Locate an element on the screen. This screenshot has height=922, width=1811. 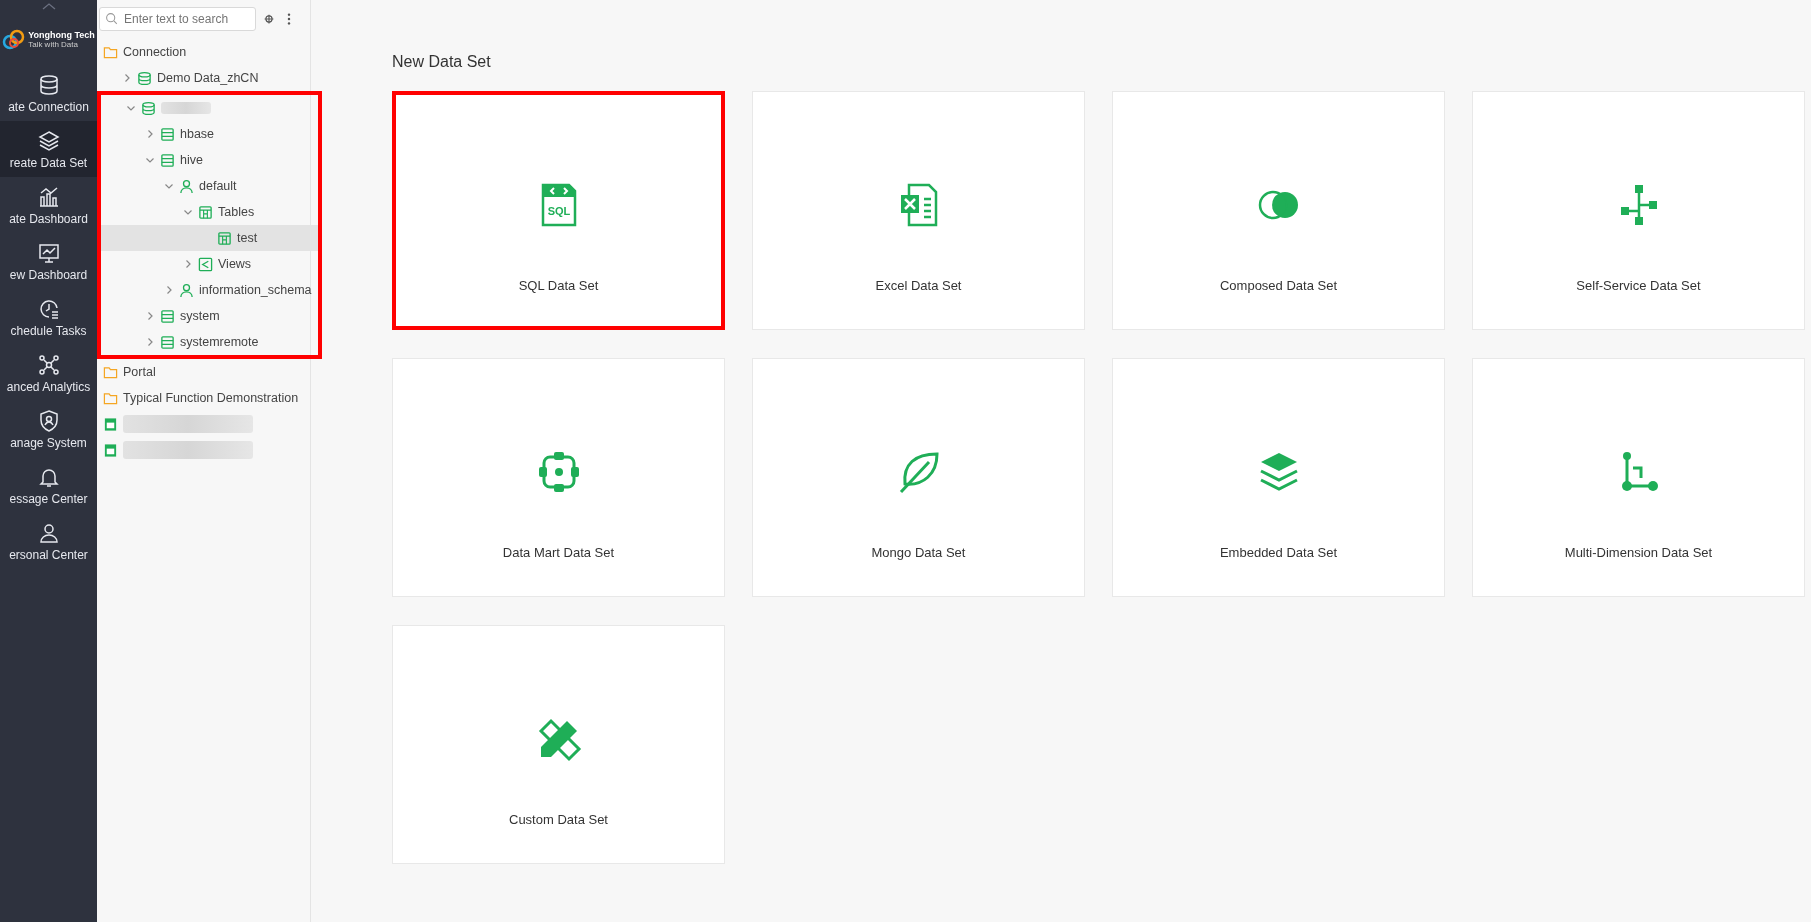
tree-item: Views is located at coordinates (209, 264).